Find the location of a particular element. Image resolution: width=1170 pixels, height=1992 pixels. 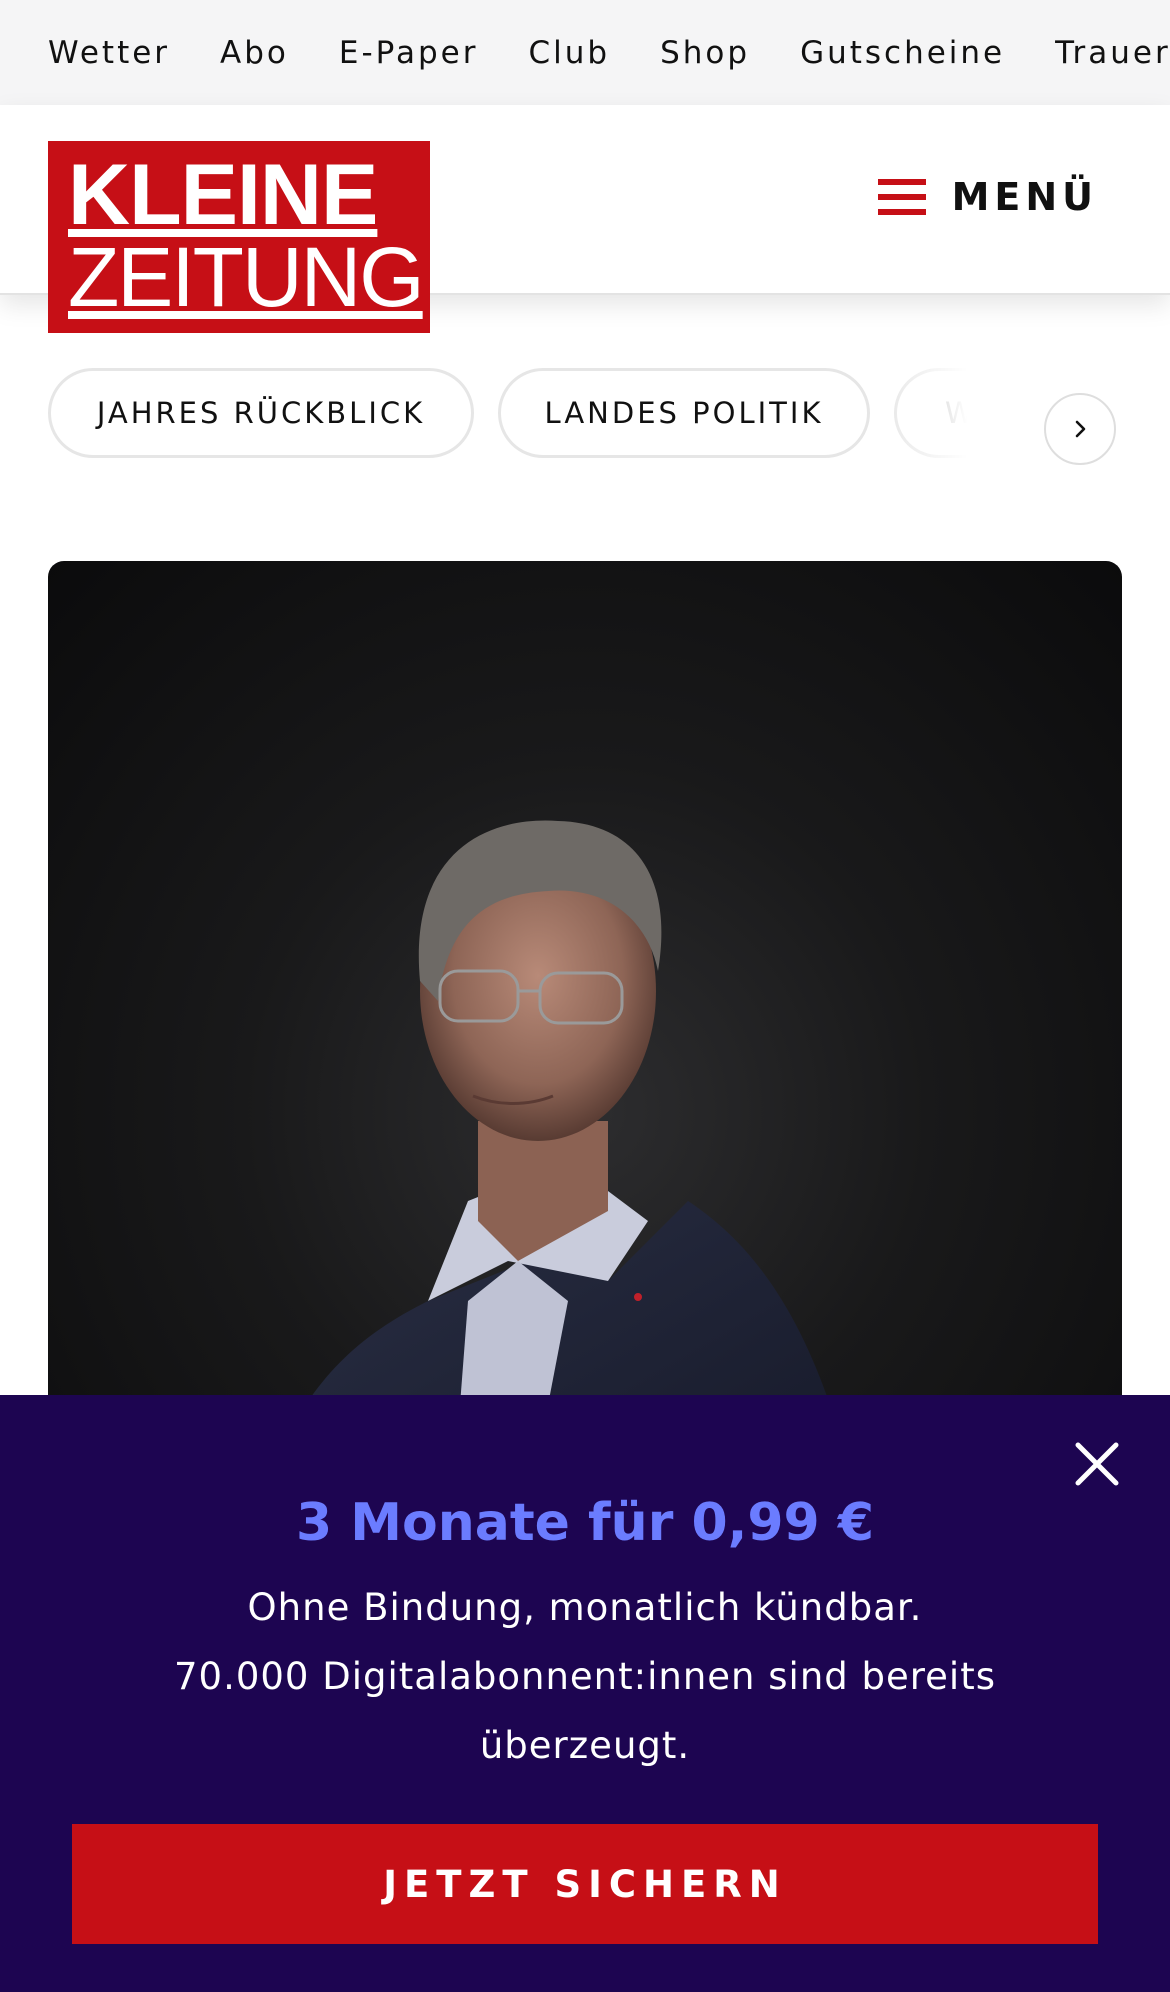

pills-fade-overlay is located at coordinates (1025, 414).